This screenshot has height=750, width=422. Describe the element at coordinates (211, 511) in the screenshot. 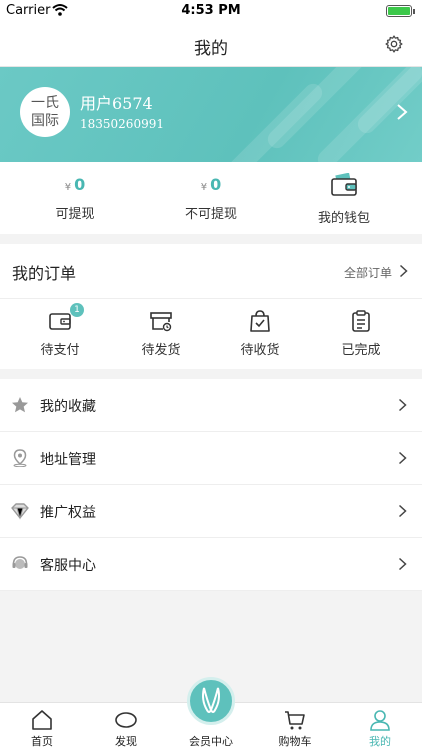

I see `menu-item-promotion: 推广权益` at that location.